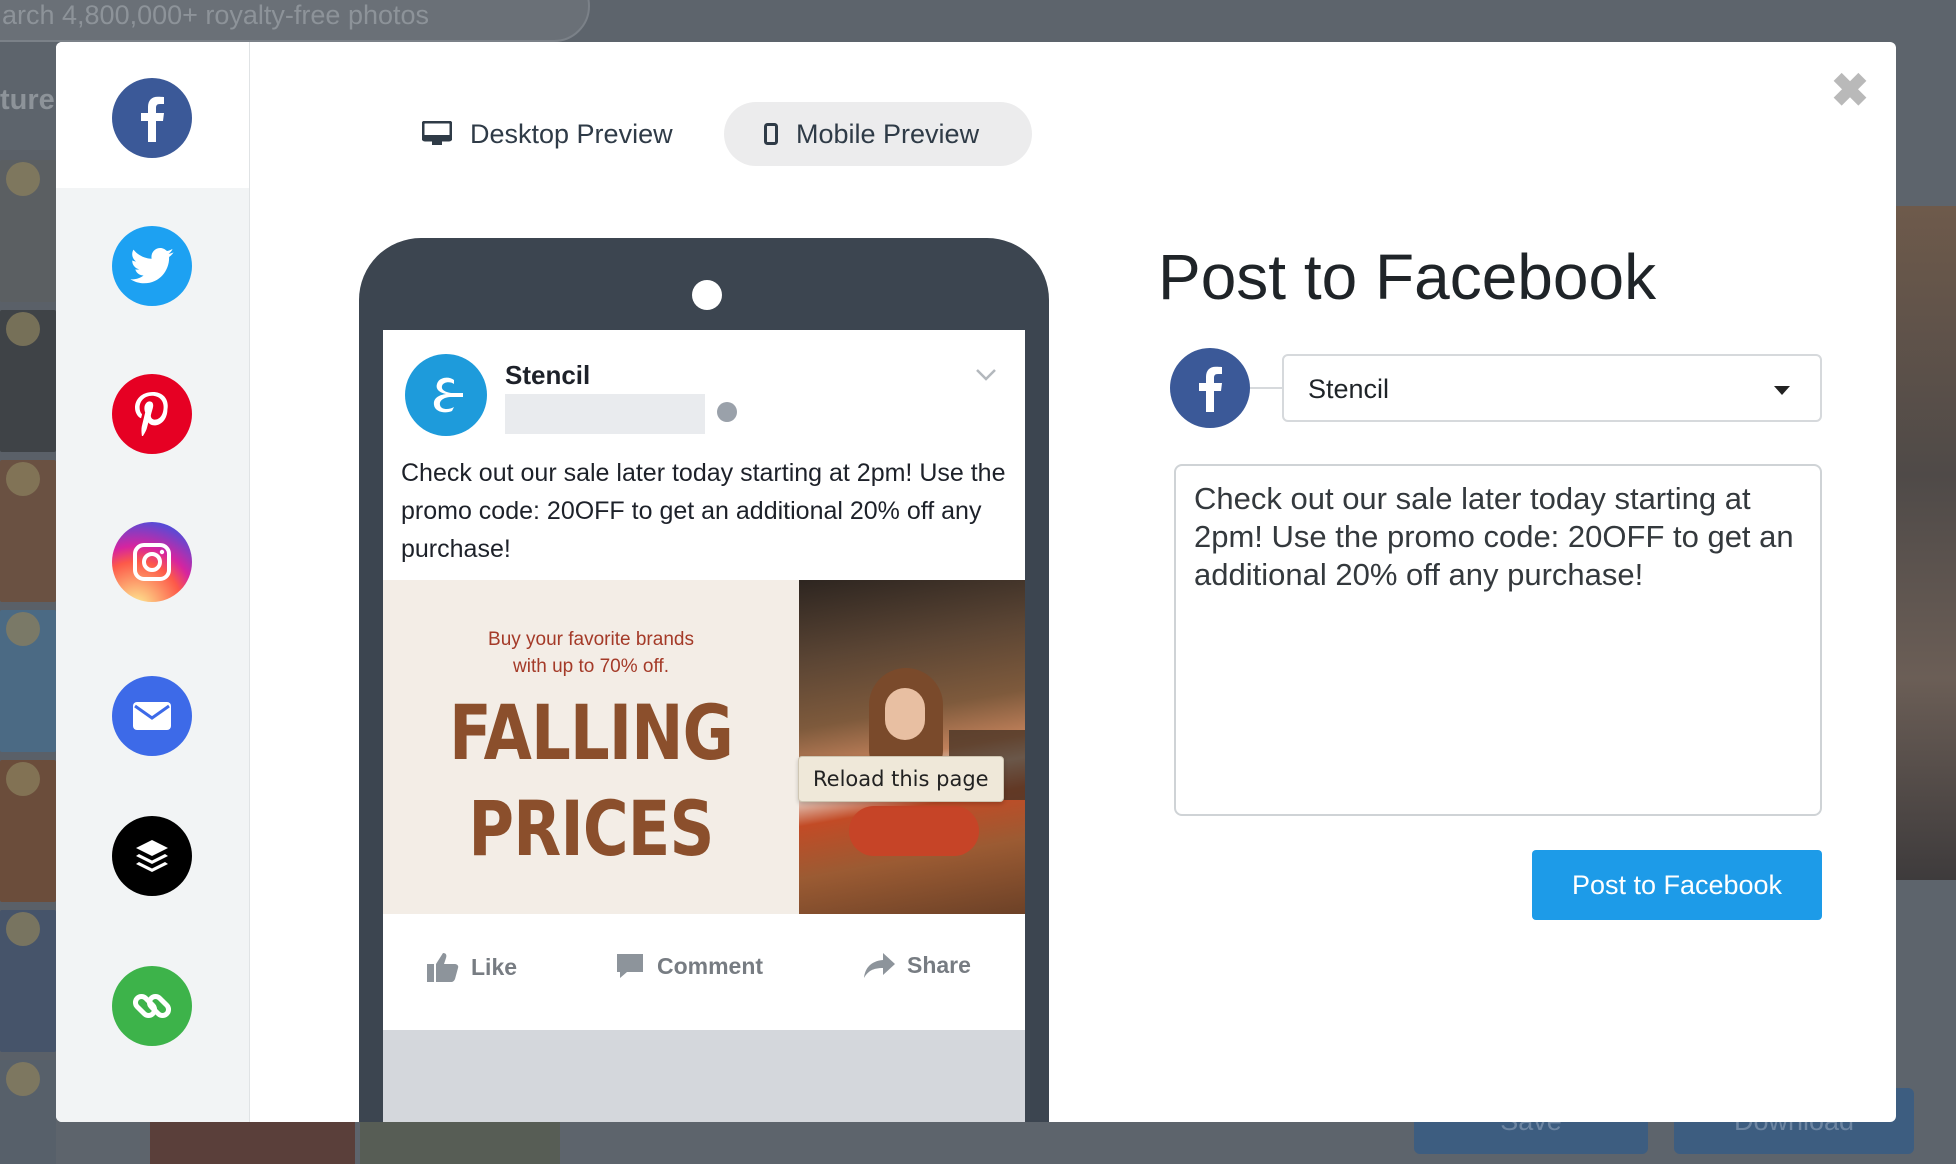  I want to click on panel-title: Post to Facebook, so click(1407, 277).